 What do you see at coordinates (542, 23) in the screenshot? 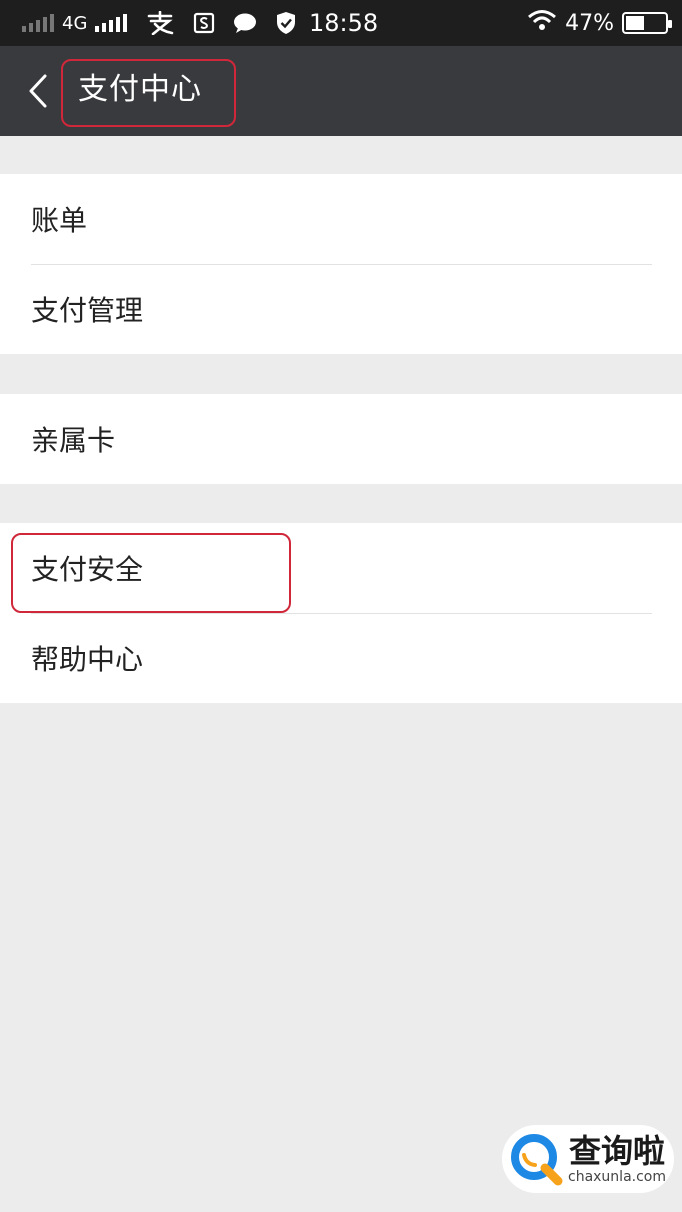
I see `wifi-icon` at bounding box center [542, 23].